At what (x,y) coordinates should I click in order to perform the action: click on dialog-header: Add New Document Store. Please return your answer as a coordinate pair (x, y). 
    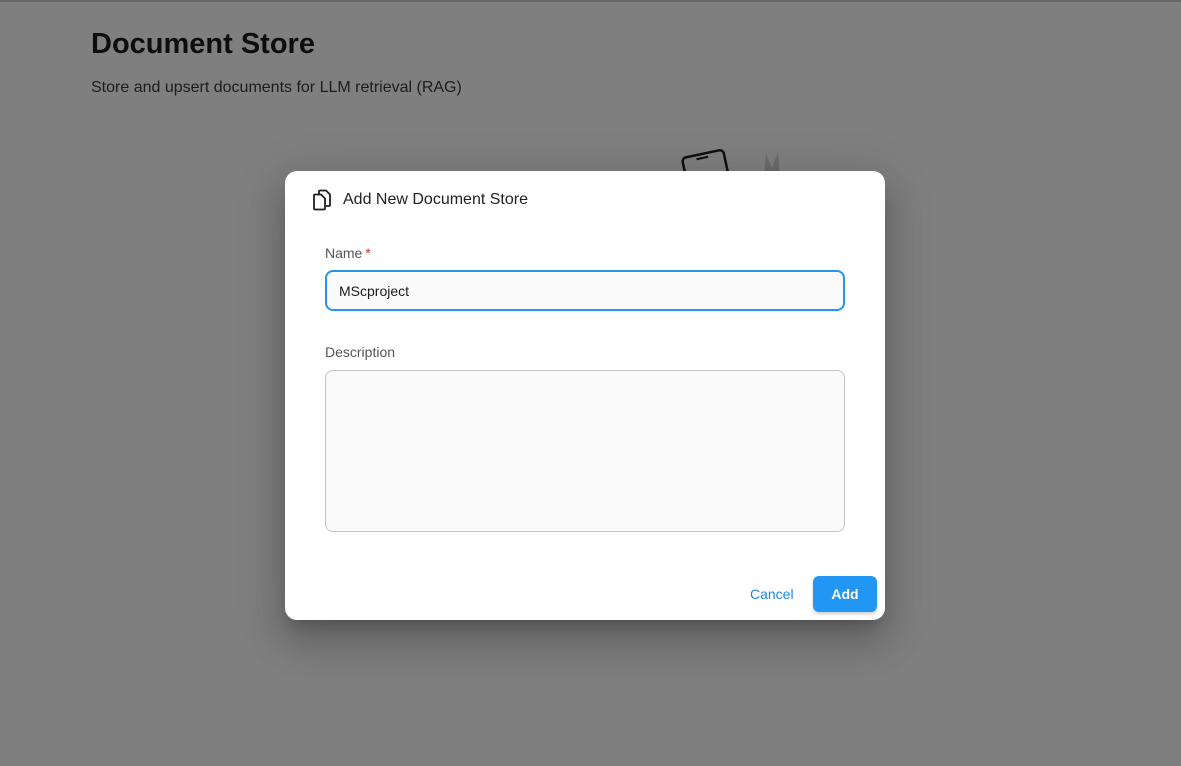
    Looking at the image, I should click on (420, 200).